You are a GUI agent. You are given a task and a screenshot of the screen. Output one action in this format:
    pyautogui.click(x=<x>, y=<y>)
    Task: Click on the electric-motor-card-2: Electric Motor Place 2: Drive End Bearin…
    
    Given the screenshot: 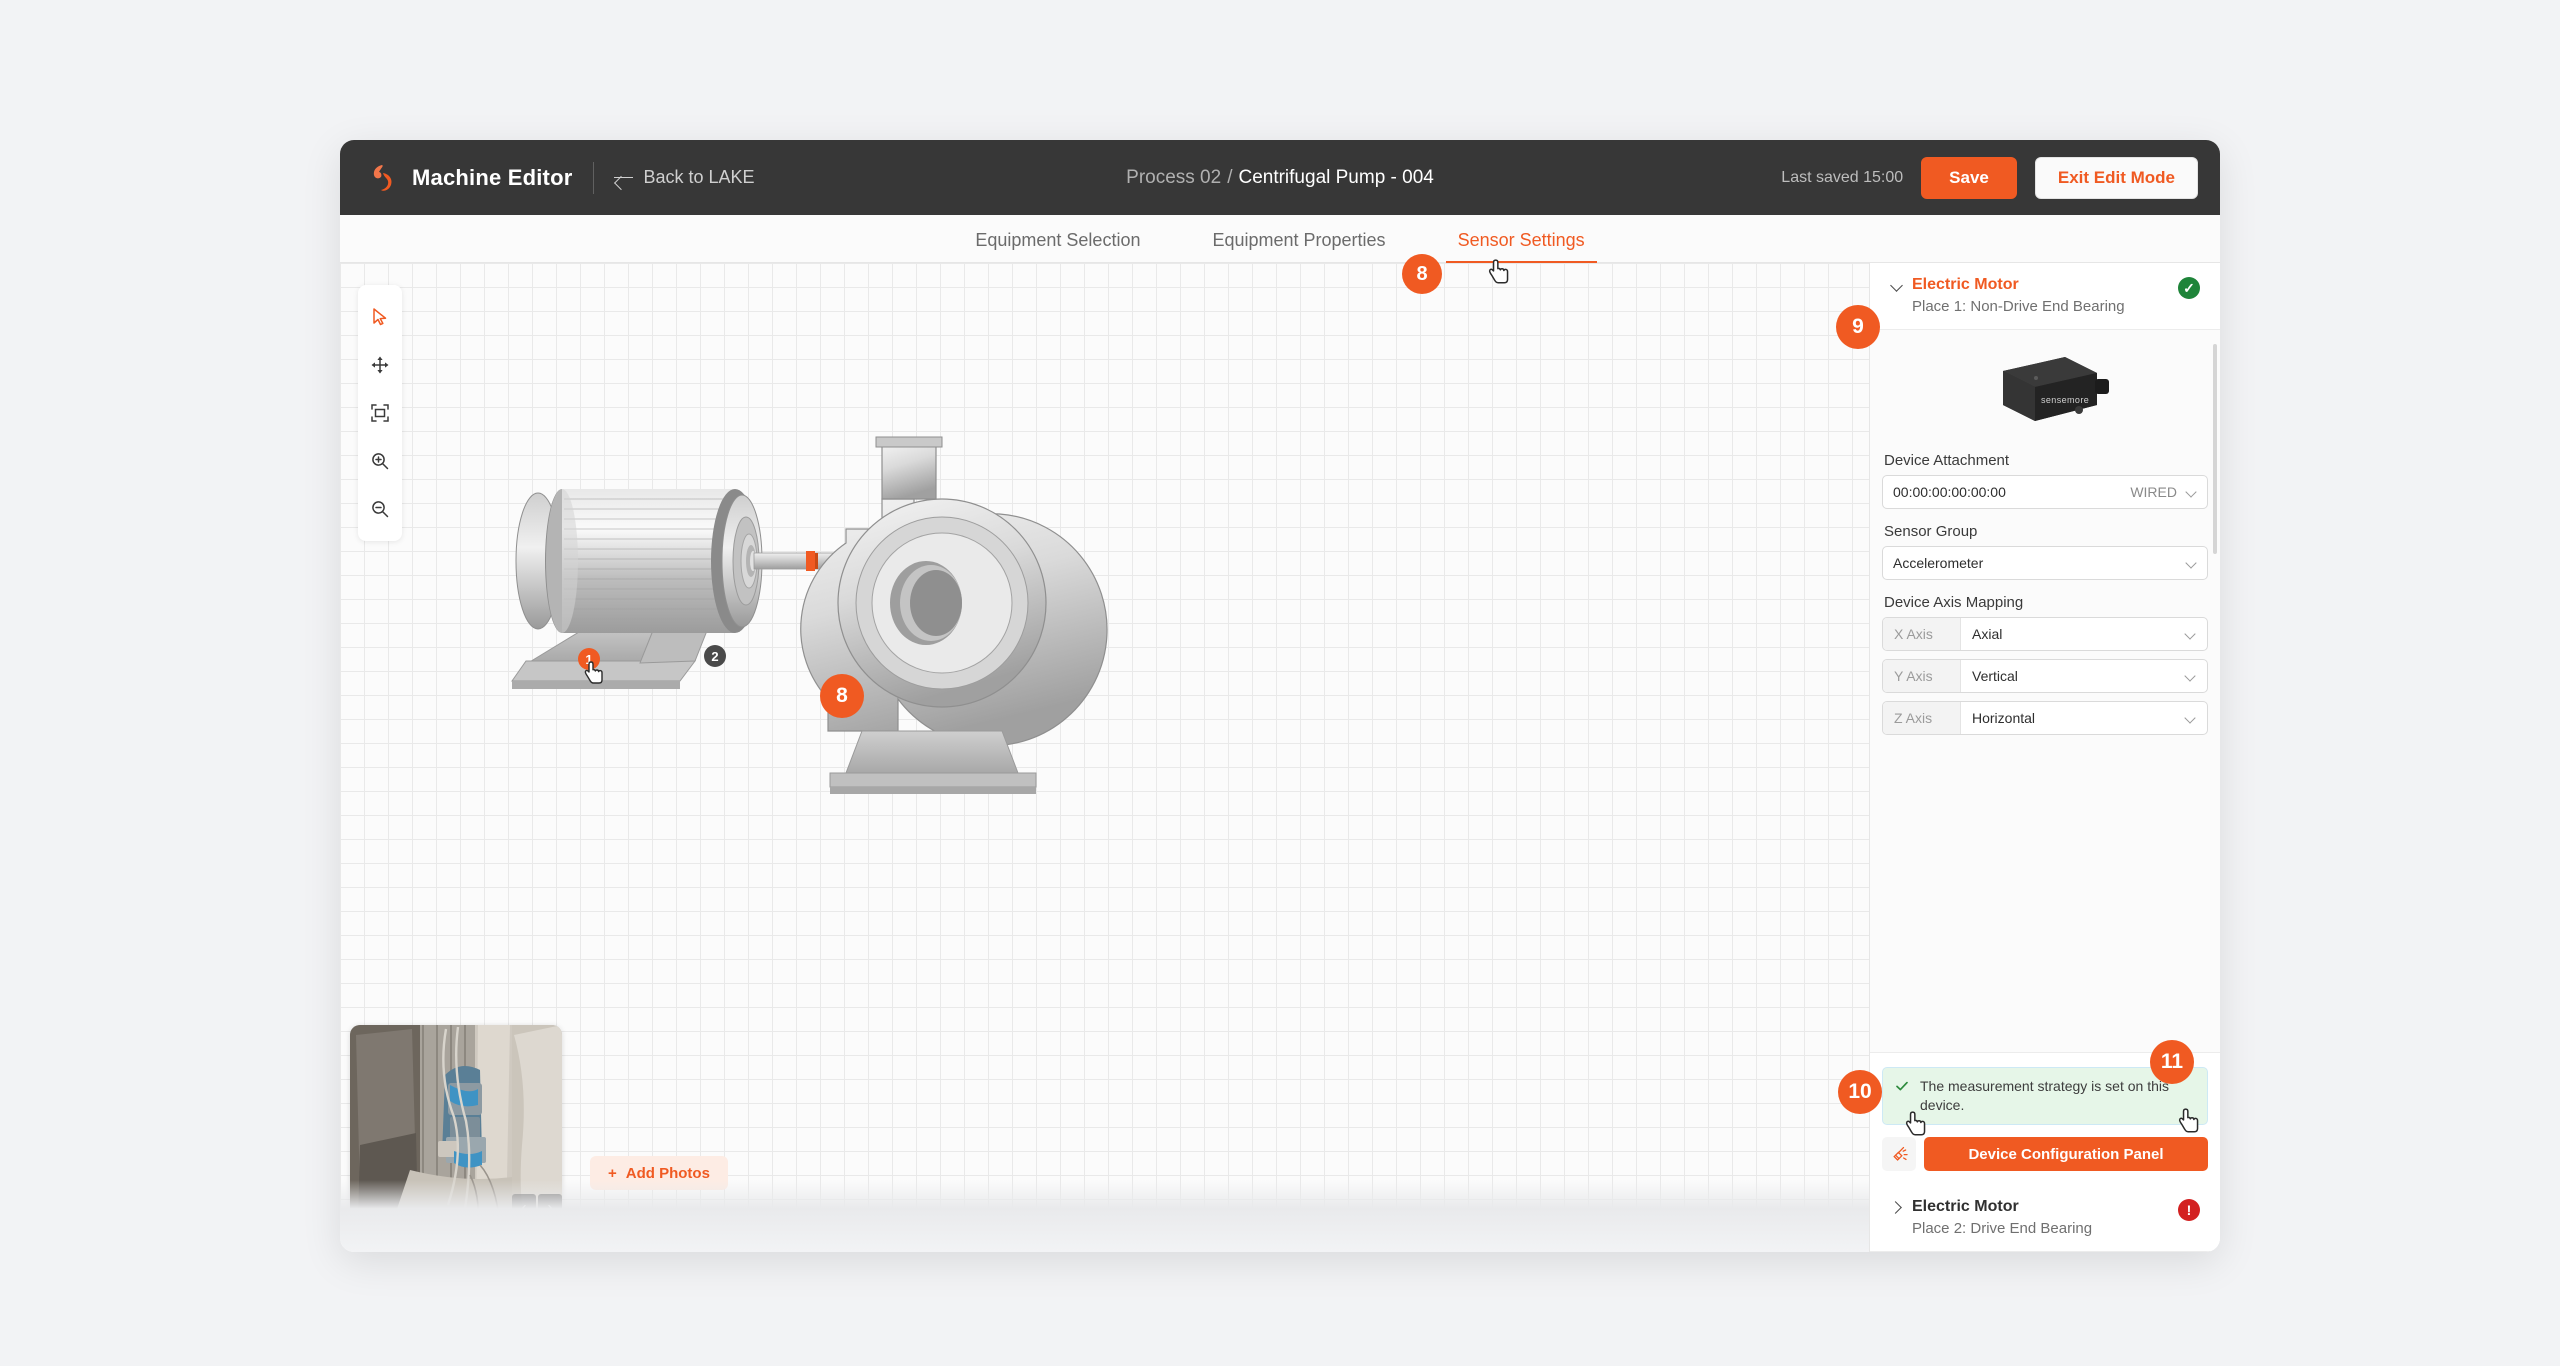 What is the action you would take?
    pyautogui.click(x=2045, y=1218)
    